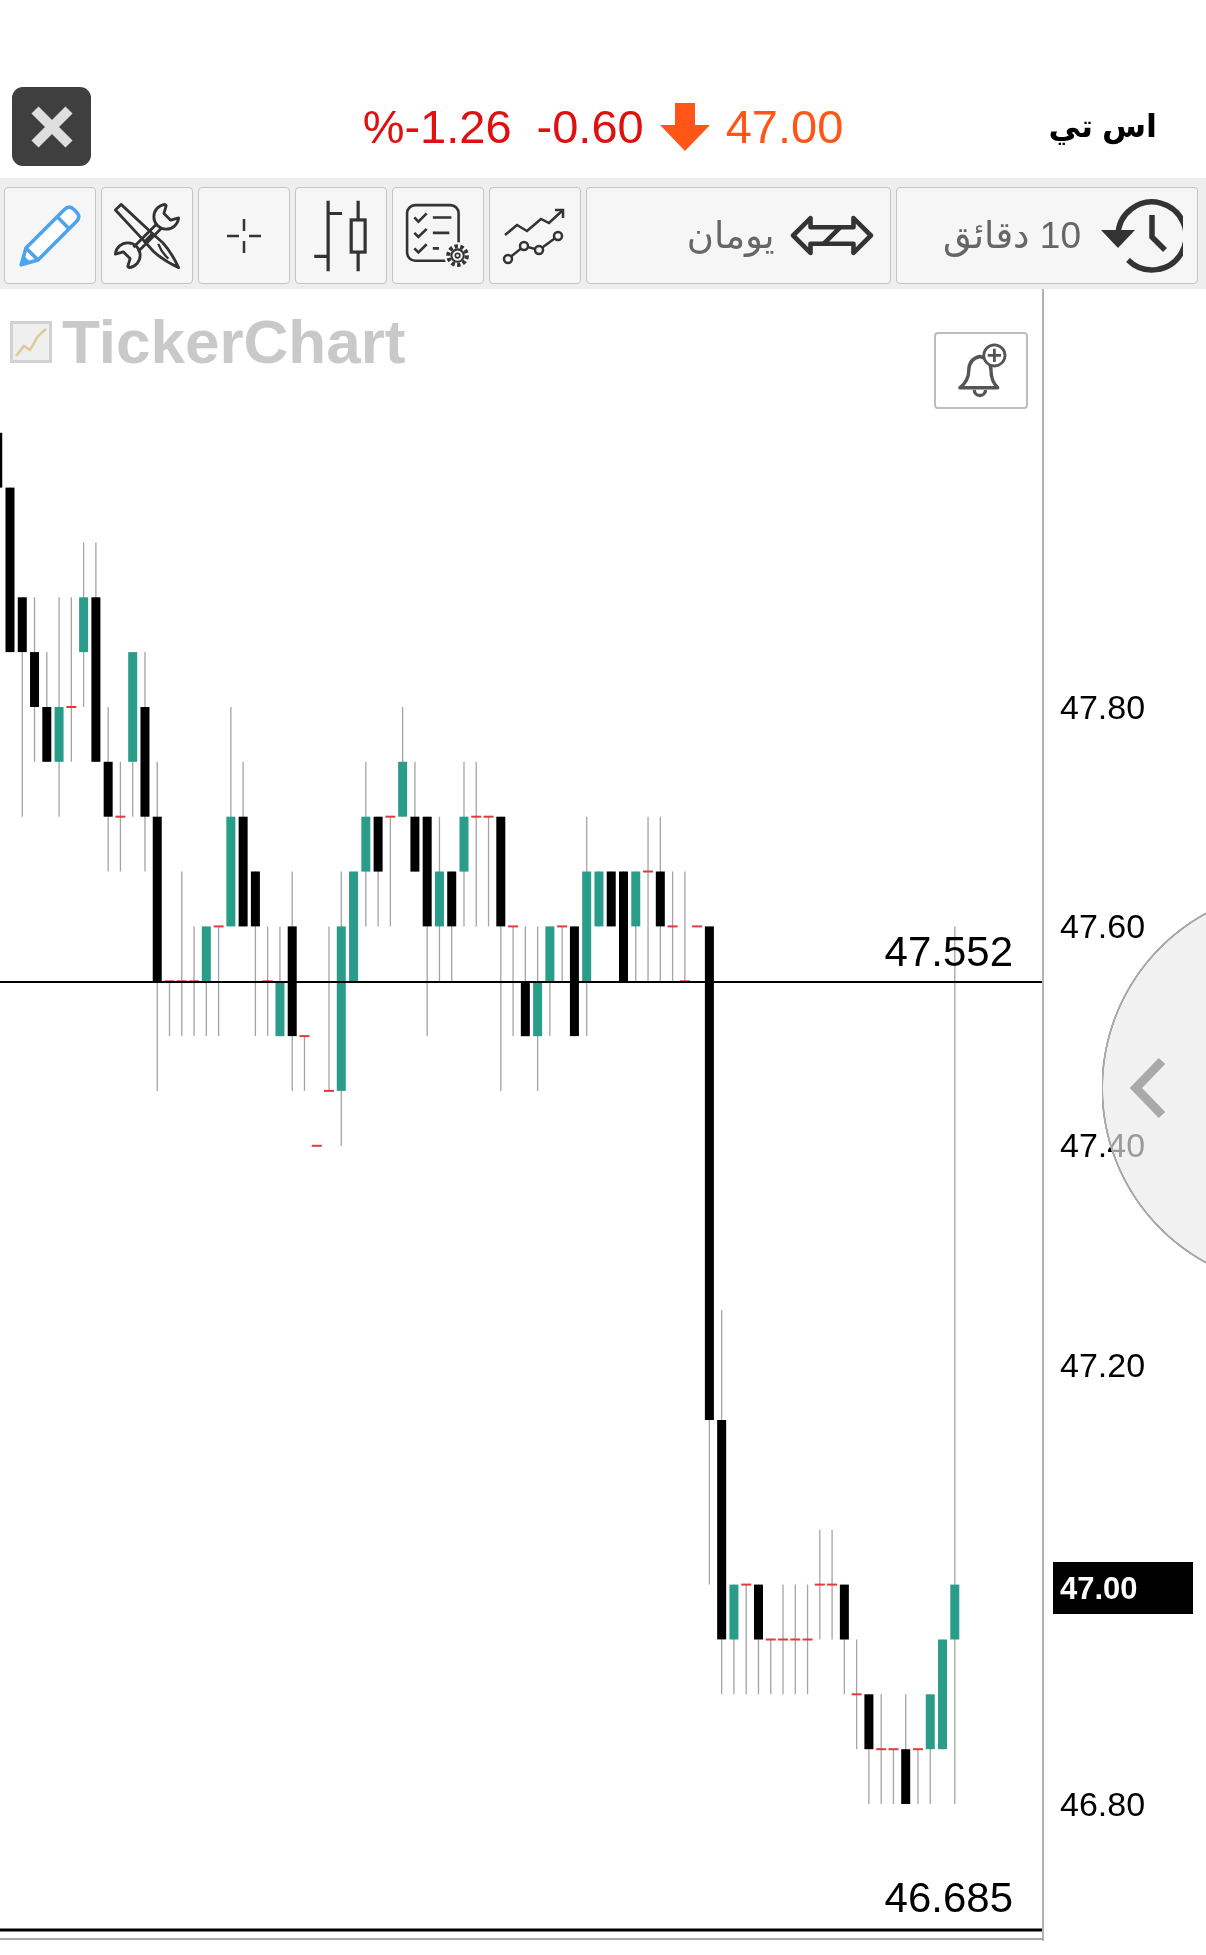 The height and width of the screenshot is (1955, 1206). Describe the element at coordinates (1103, 1365) in the screenshot. I see `price-axis-label: 47.20` at that location.